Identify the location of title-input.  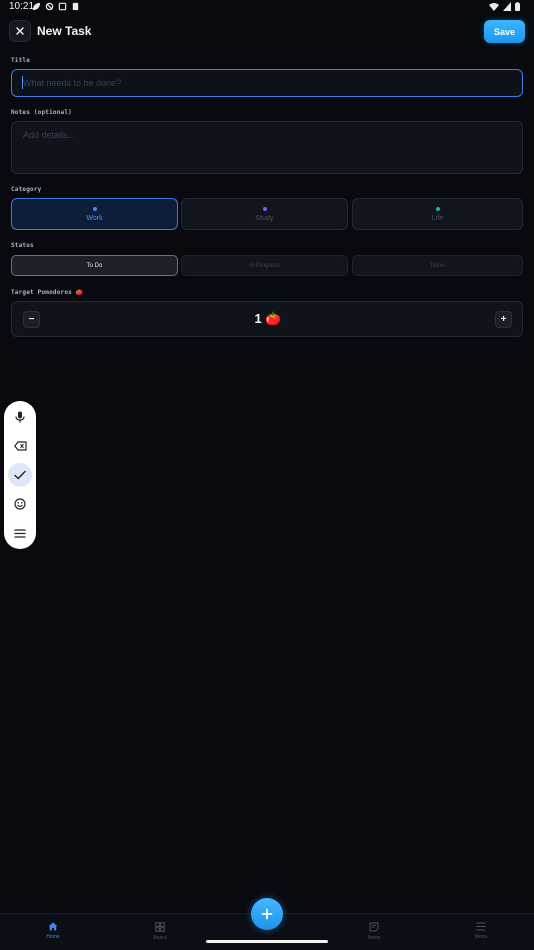
(267, 83).